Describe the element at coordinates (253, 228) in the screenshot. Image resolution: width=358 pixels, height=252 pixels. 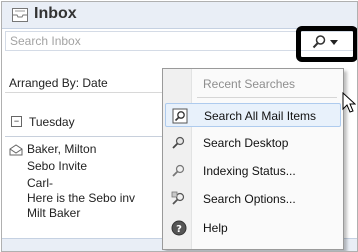
I see `menu-item-help: ? Help` at that location.